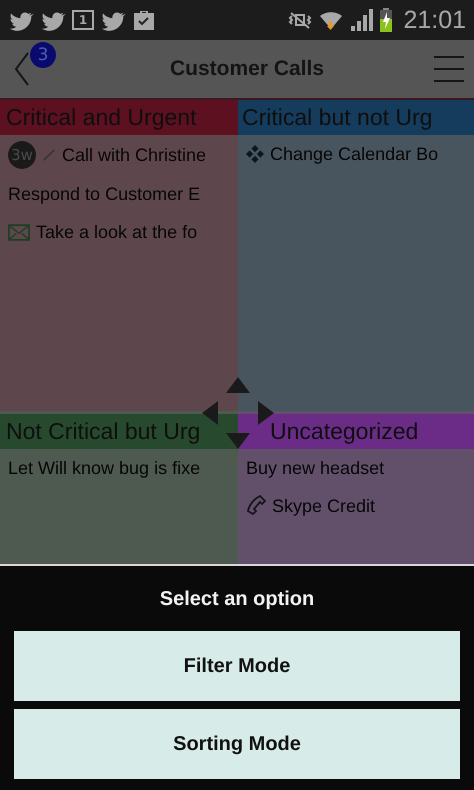 Image resolution: width=474 pixels, height=790 pixels. Describe the element at coordinates (237, 744) in the screenshot. I see `option-button: Sorting Mode` at that location.